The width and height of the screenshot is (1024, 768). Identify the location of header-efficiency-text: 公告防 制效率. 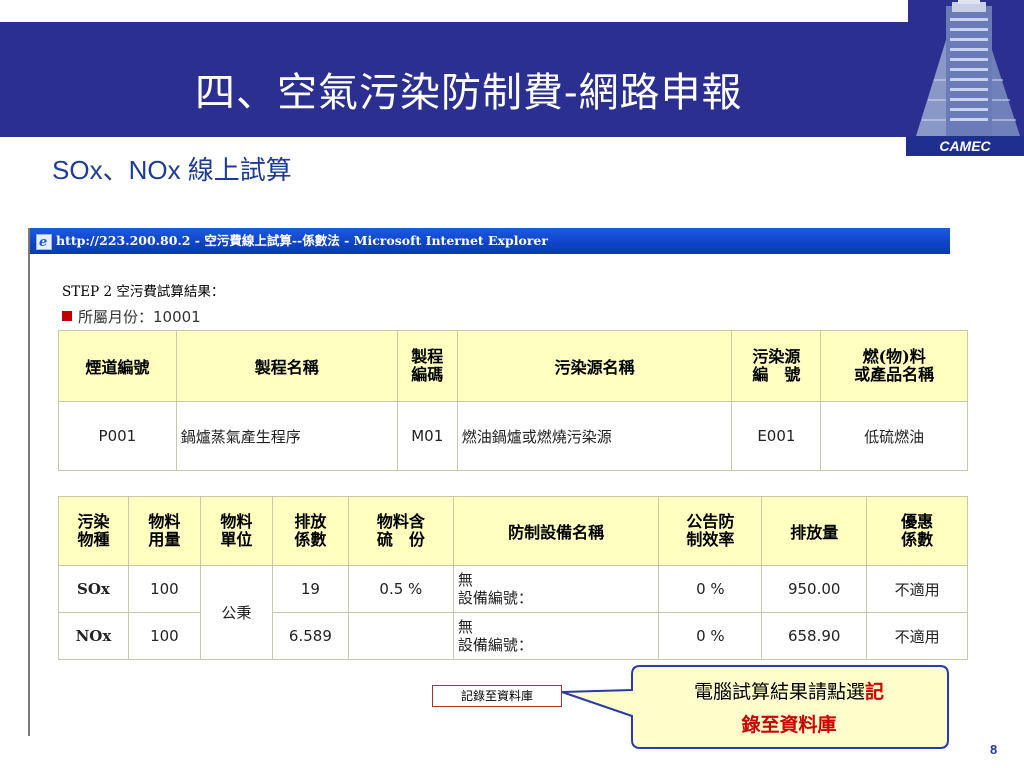
(710, 530).